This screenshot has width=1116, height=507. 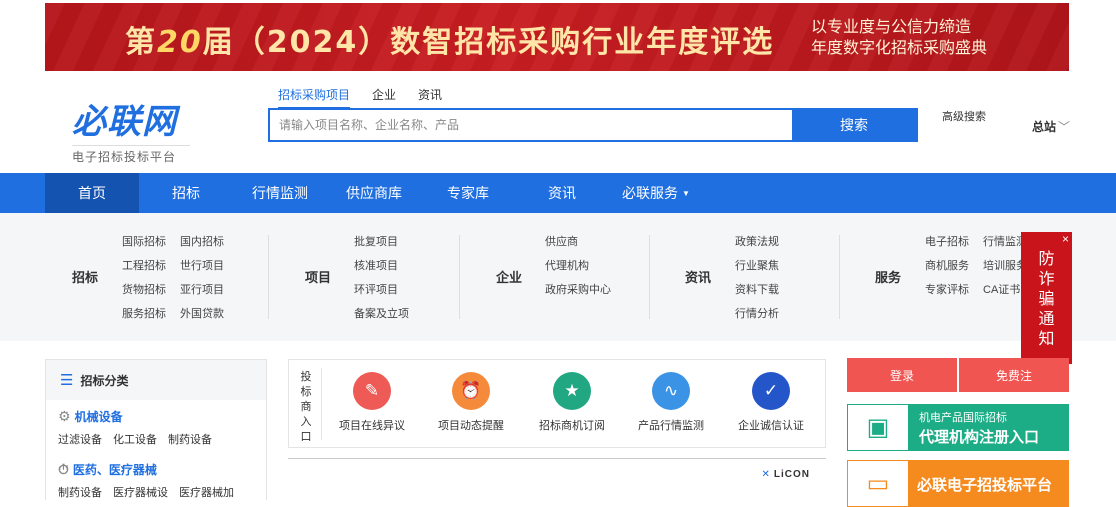 What do you see at coordinates (531, 125) in the screenshot?
I see `search-input` at bounding box center [531, 125].